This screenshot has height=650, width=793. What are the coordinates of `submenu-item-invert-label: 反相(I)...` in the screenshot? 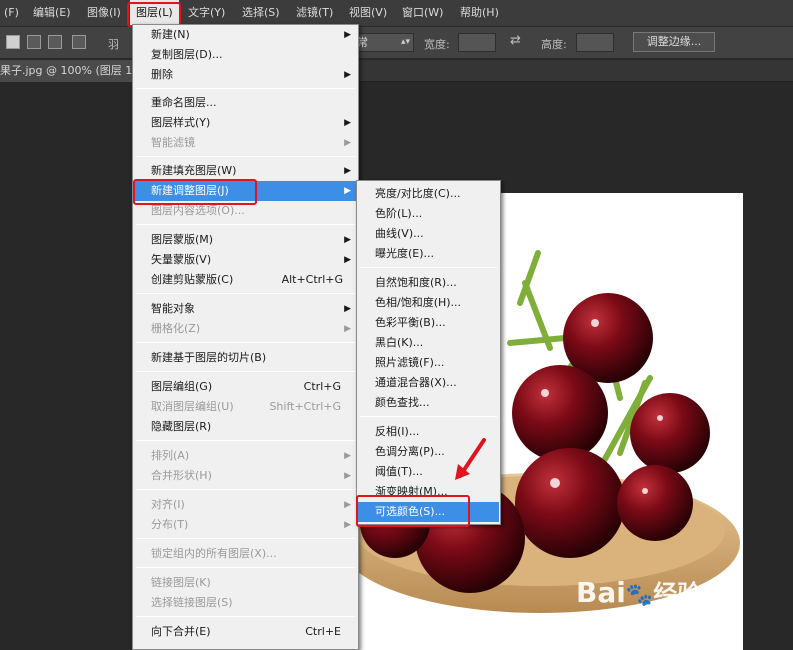 It's located at (397, 431).